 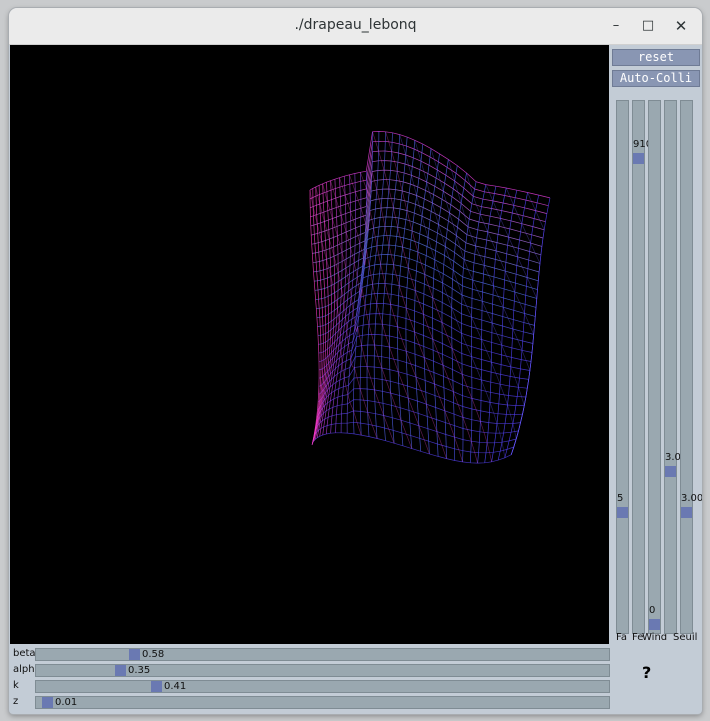 I want to click on hslider-beta: beta 0.58, so click(x=310, y=654).